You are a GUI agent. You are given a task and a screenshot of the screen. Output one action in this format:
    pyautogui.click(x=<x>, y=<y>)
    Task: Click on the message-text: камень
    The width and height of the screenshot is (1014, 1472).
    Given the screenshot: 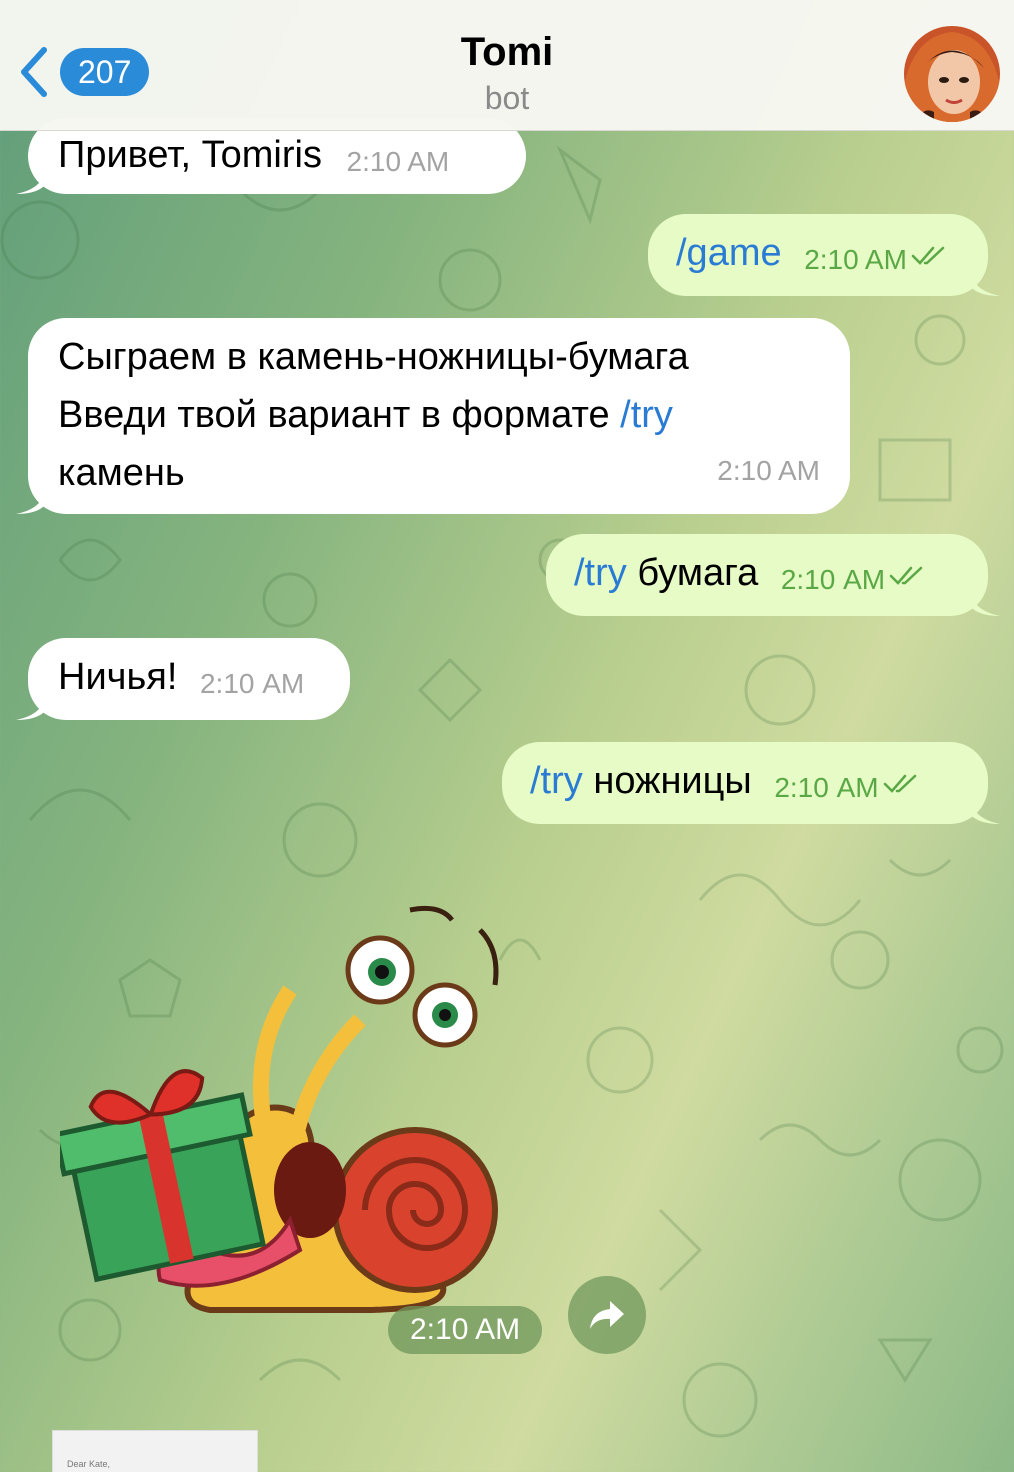 What is the action you would take?
    pyautogui.click(x=121, y=473)
    